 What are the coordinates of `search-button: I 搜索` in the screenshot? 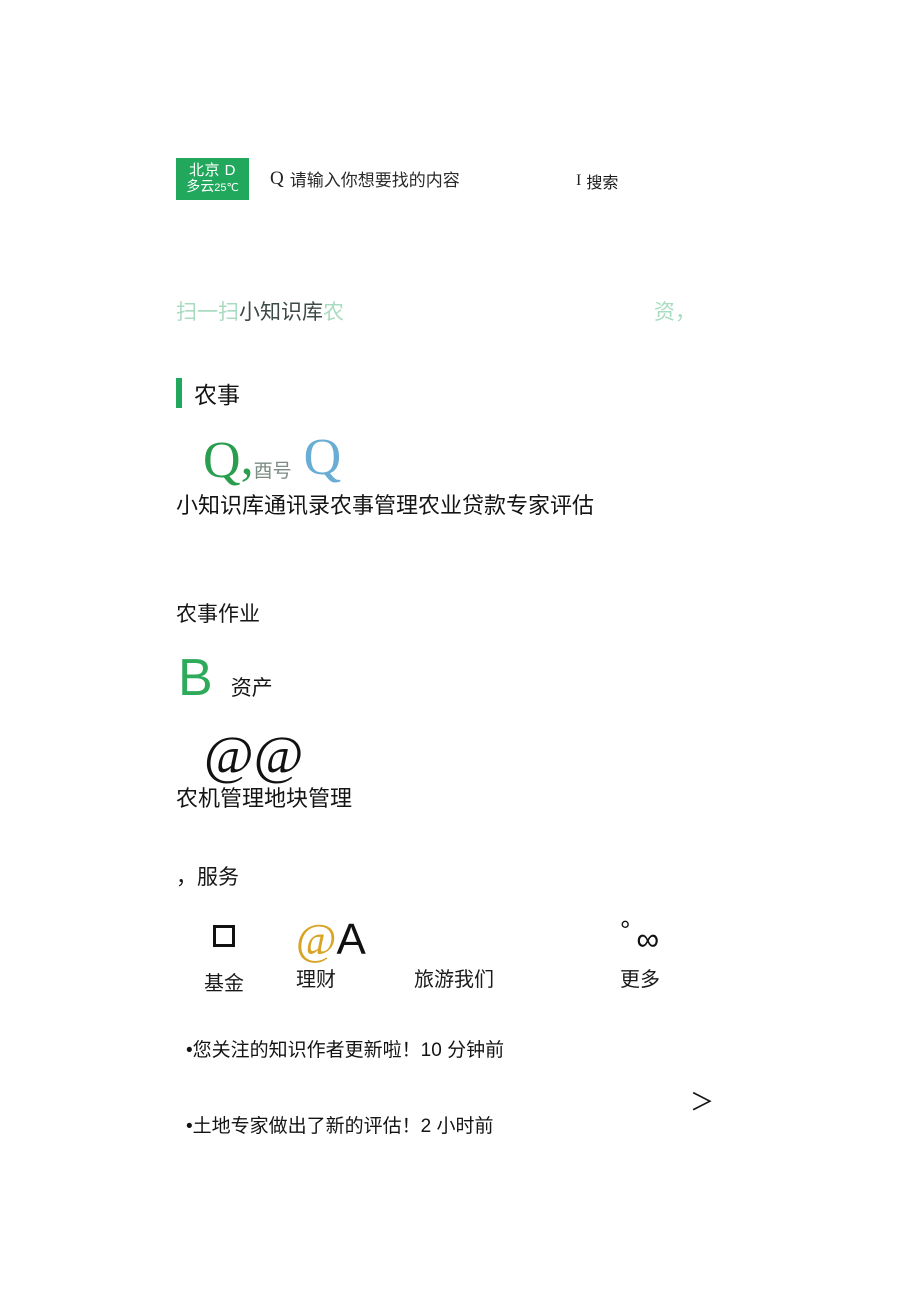 It's located at (597, 181).